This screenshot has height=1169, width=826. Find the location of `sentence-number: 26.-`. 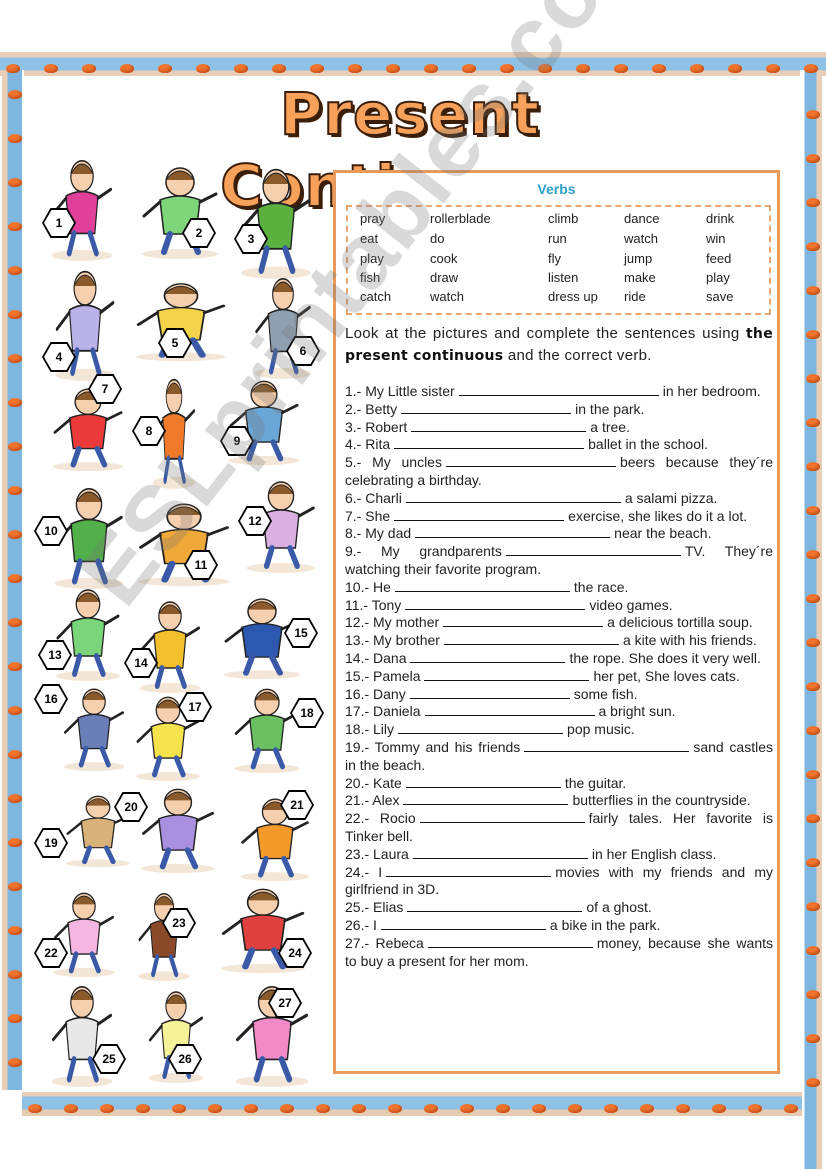

sentence-number: 26.- is located at coordinates (359, 924).